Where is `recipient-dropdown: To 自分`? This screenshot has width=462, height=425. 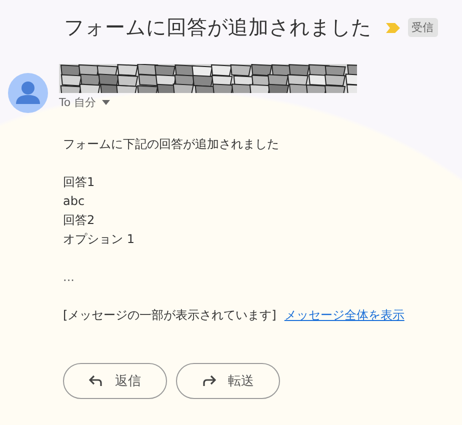 recipient-dropdown: To 自分 is located at coordinates (84, 102).